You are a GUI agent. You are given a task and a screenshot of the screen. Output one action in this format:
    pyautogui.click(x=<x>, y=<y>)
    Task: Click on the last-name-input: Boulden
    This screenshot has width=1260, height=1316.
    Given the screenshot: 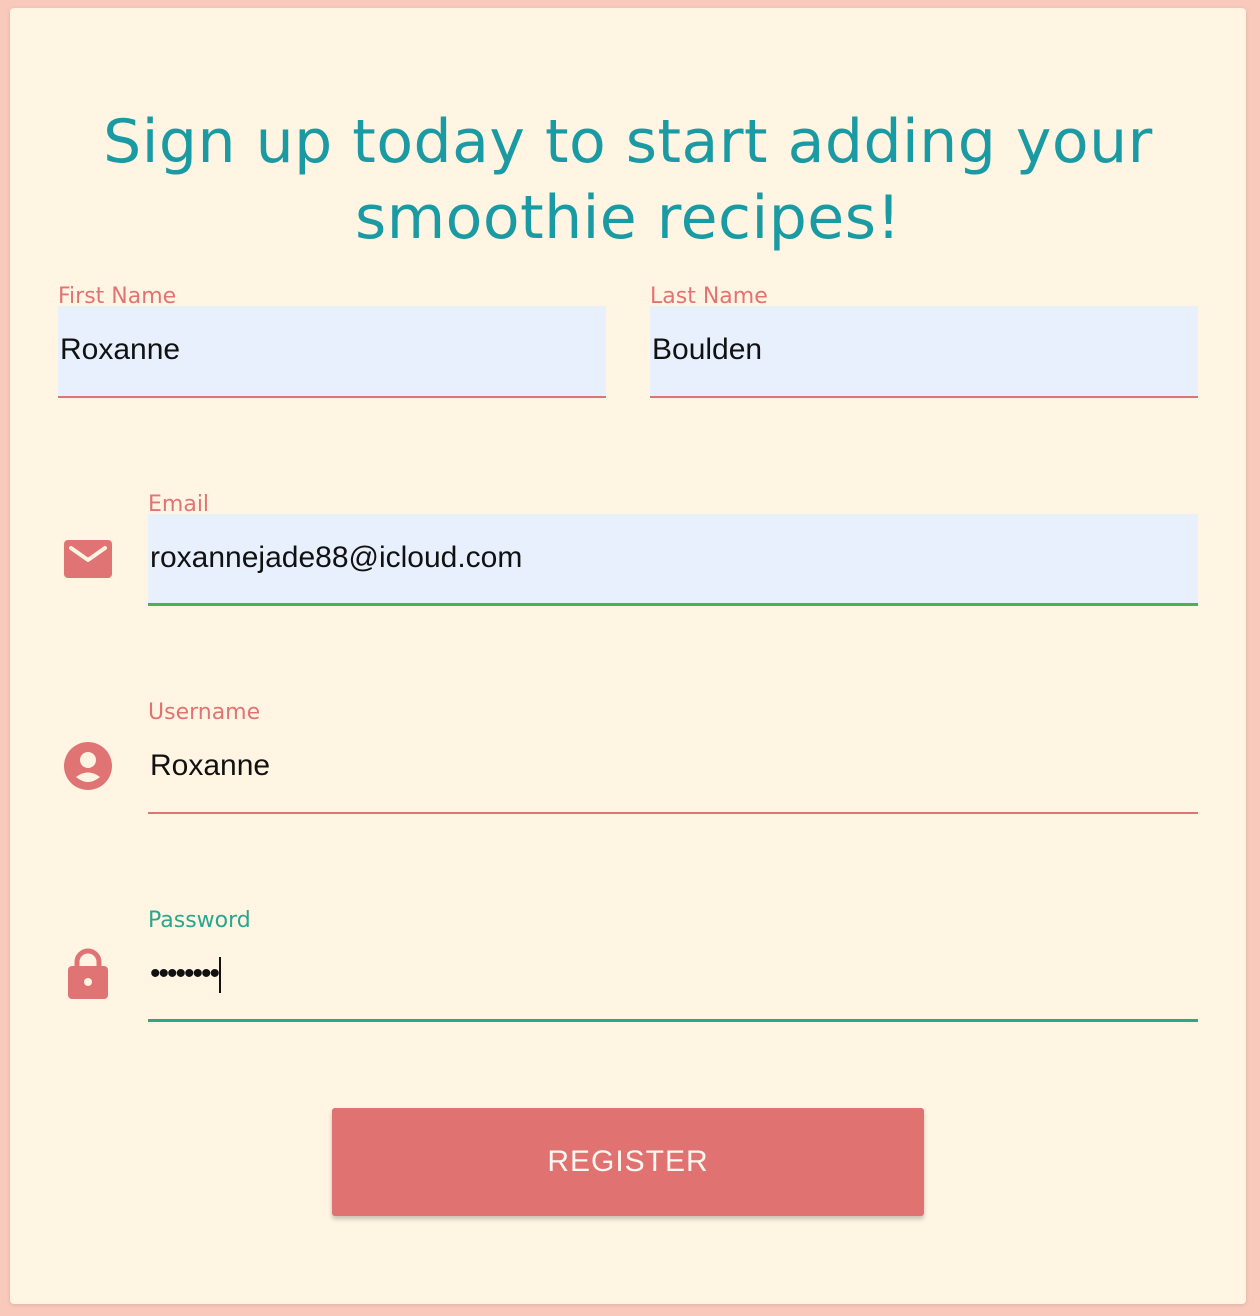 What is the action you would take?
    pyautogui.click(x=924, y=352)
    